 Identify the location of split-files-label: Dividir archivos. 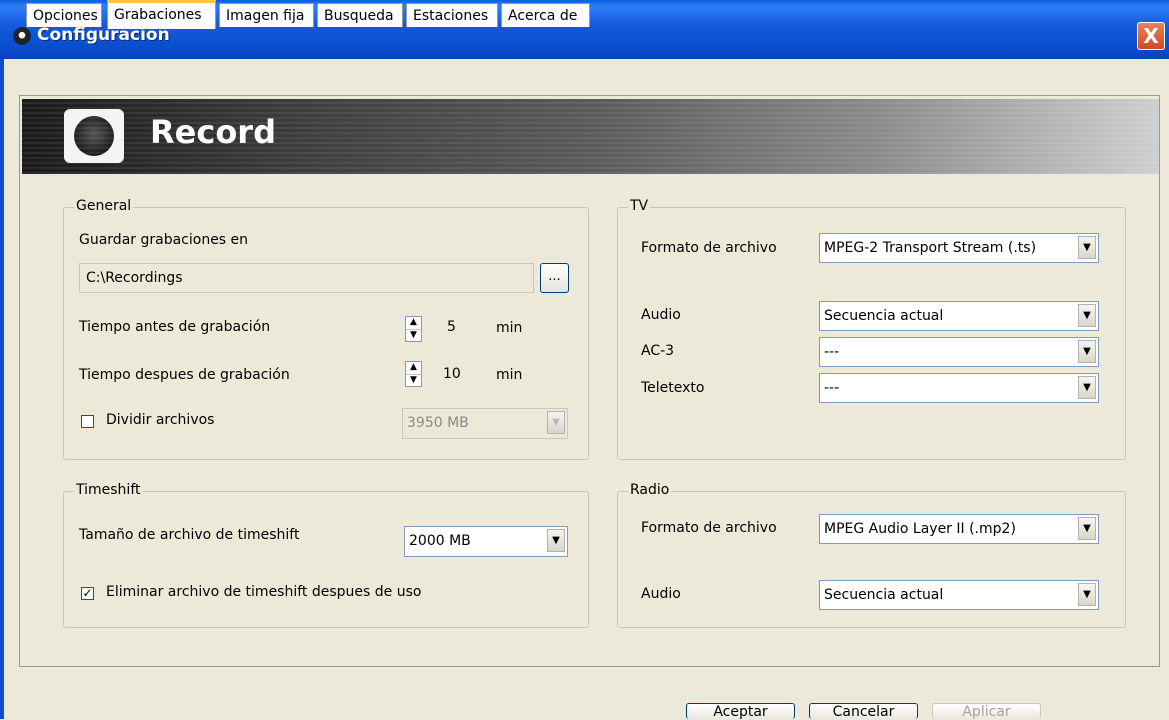
(160, 420).